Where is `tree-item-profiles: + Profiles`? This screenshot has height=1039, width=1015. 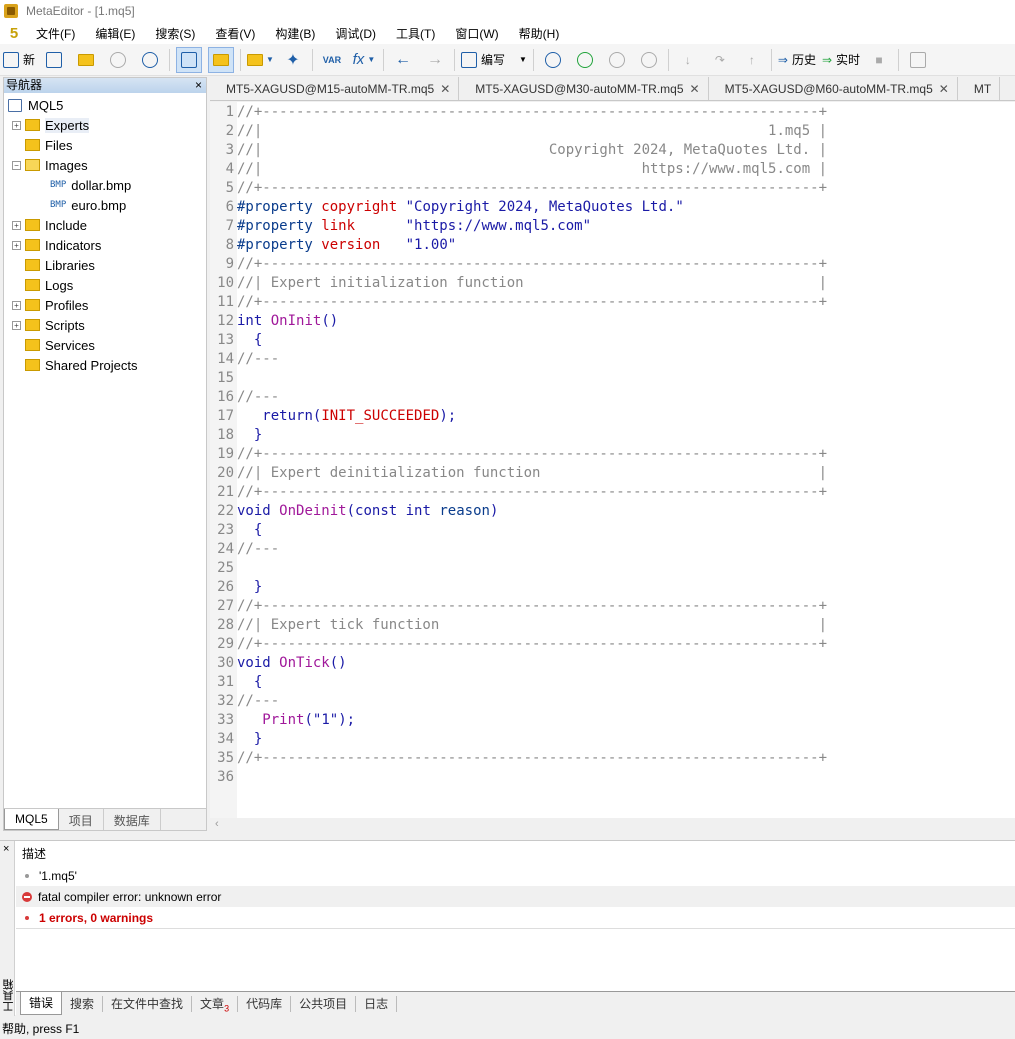 tree-item-profiles: + Profiles is located at coordinates (105, 305).